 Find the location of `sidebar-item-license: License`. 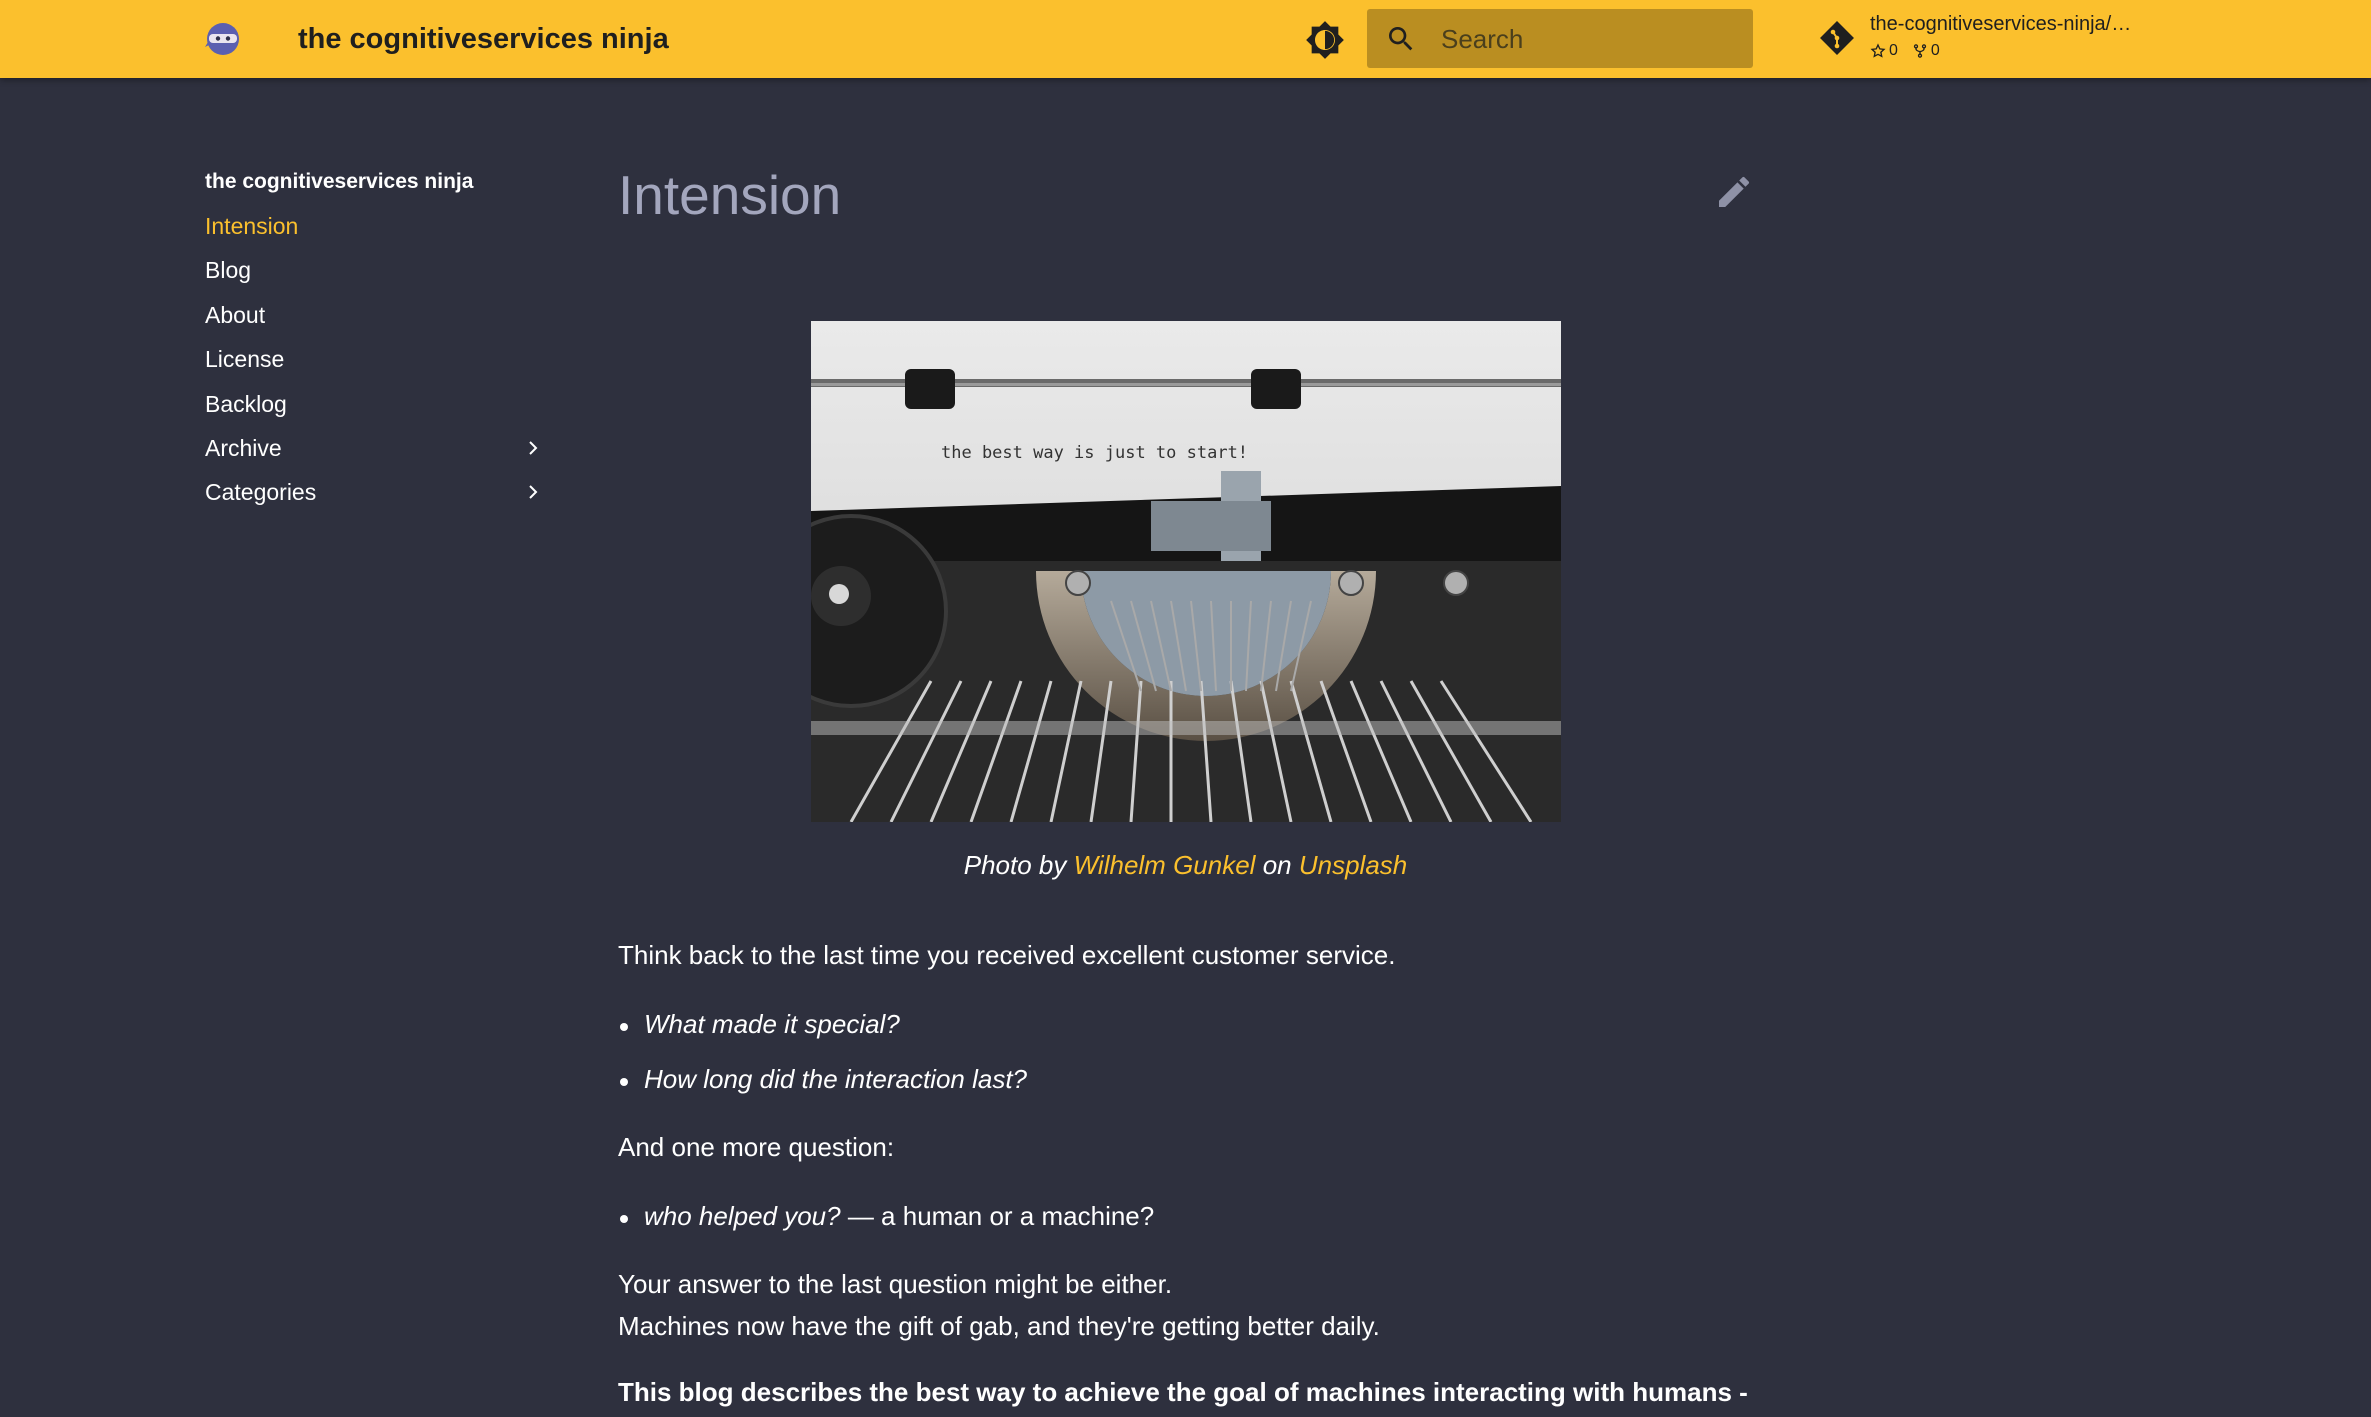

sidebar-item-license: License is located at coordinates (375, 359).